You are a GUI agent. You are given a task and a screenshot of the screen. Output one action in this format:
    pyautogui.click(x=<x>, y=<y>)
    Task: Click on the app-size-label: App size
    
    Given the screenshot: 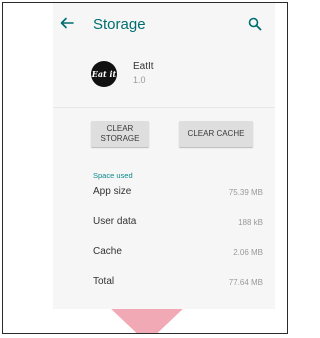 What is the action you would take?
    pyautogui.click(x=112, y=191)
    